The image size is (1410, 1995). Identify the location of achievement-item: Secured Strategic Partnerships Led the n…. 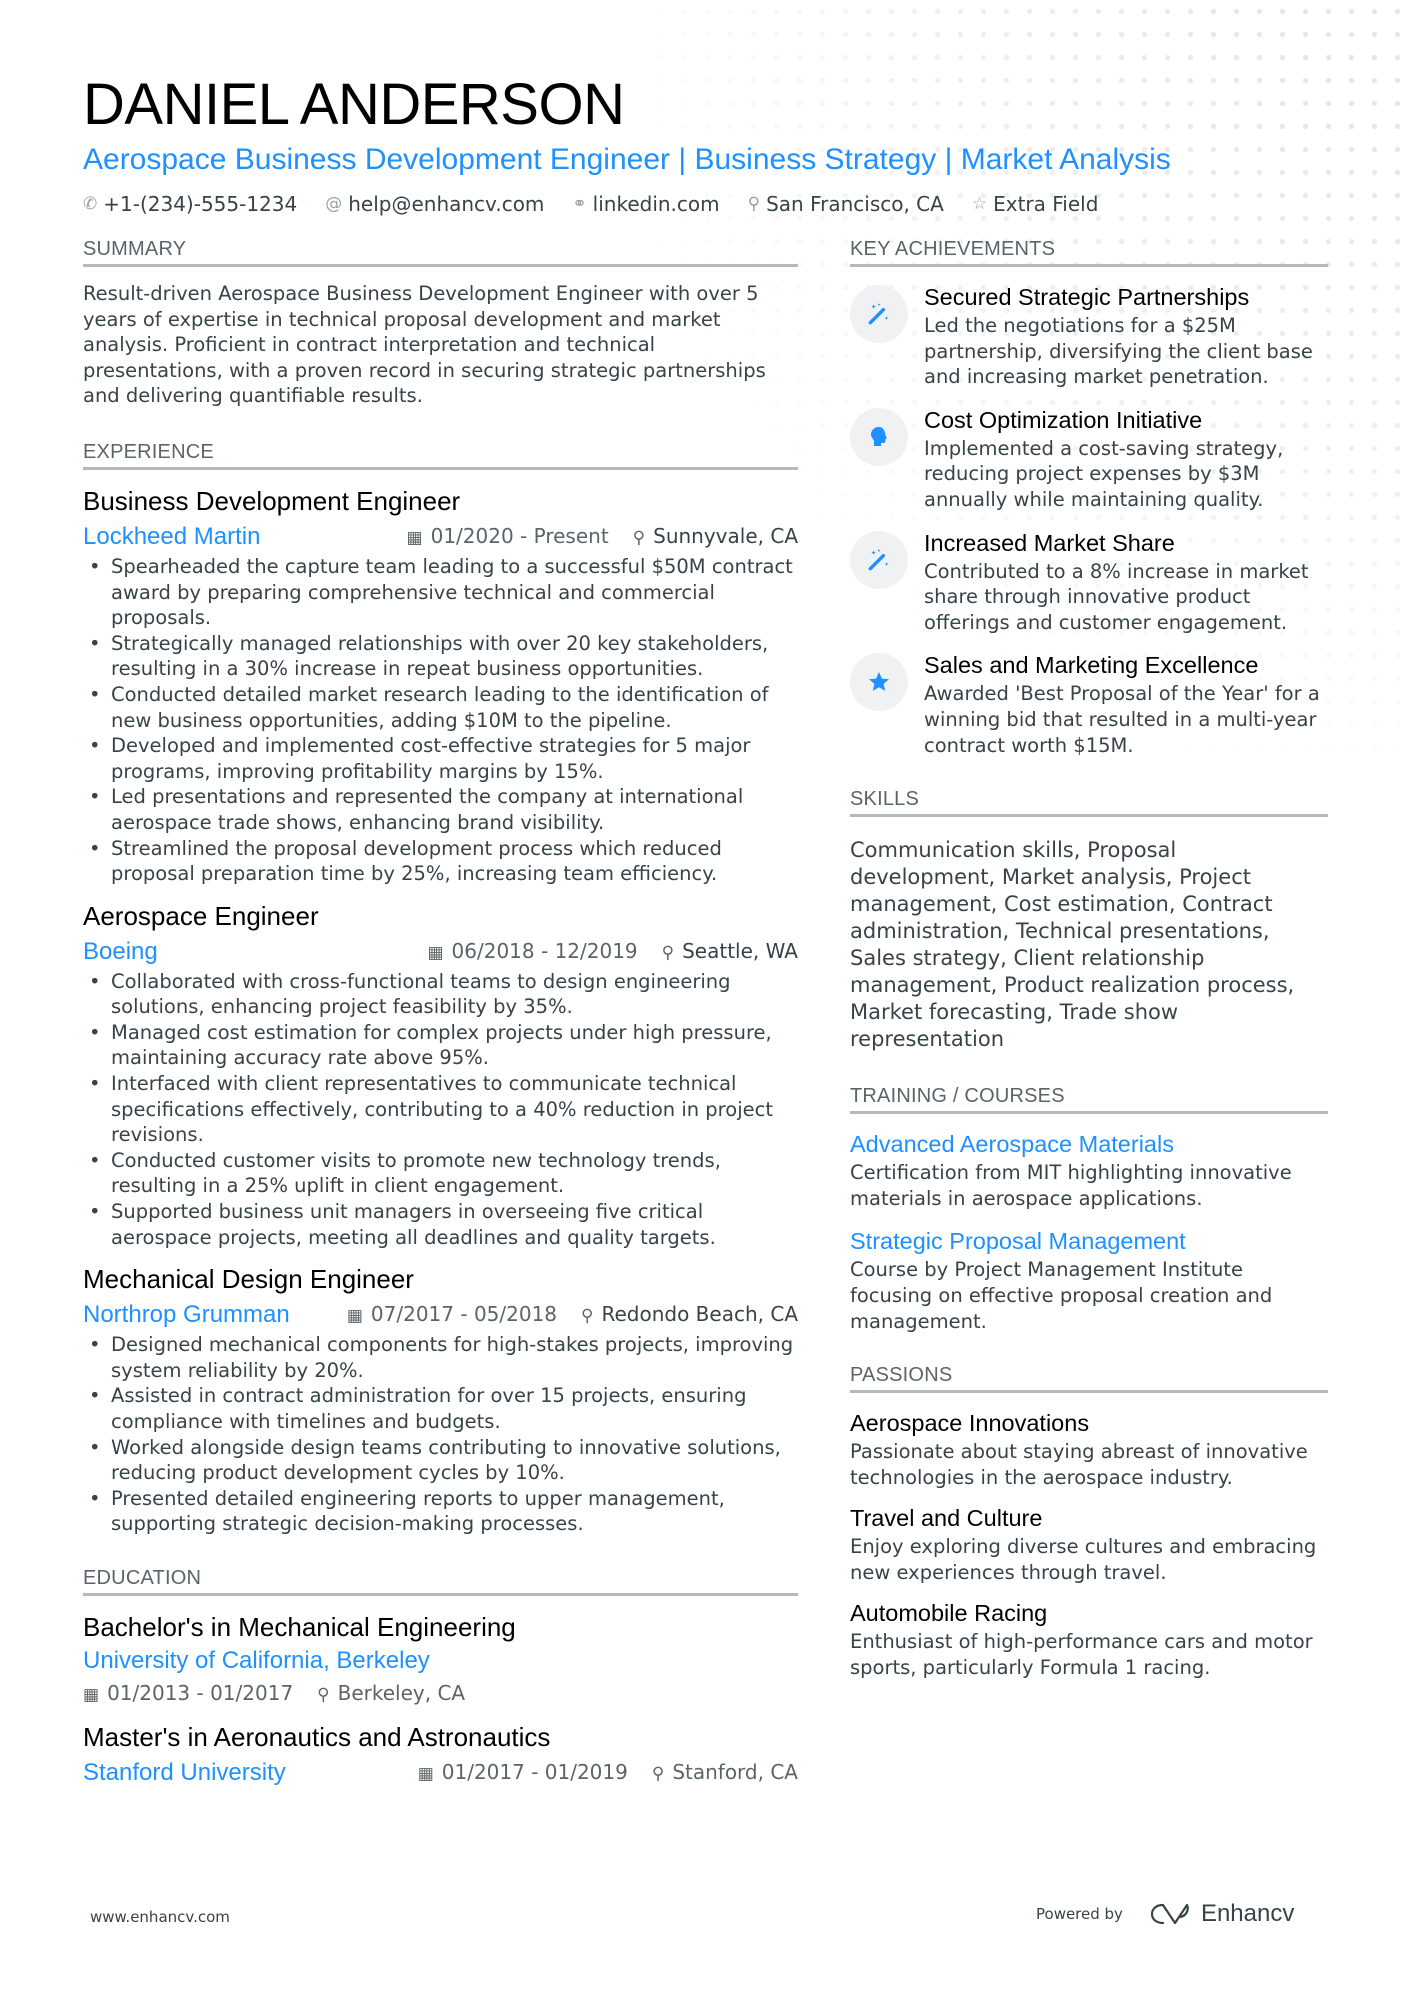
(1089, 335).